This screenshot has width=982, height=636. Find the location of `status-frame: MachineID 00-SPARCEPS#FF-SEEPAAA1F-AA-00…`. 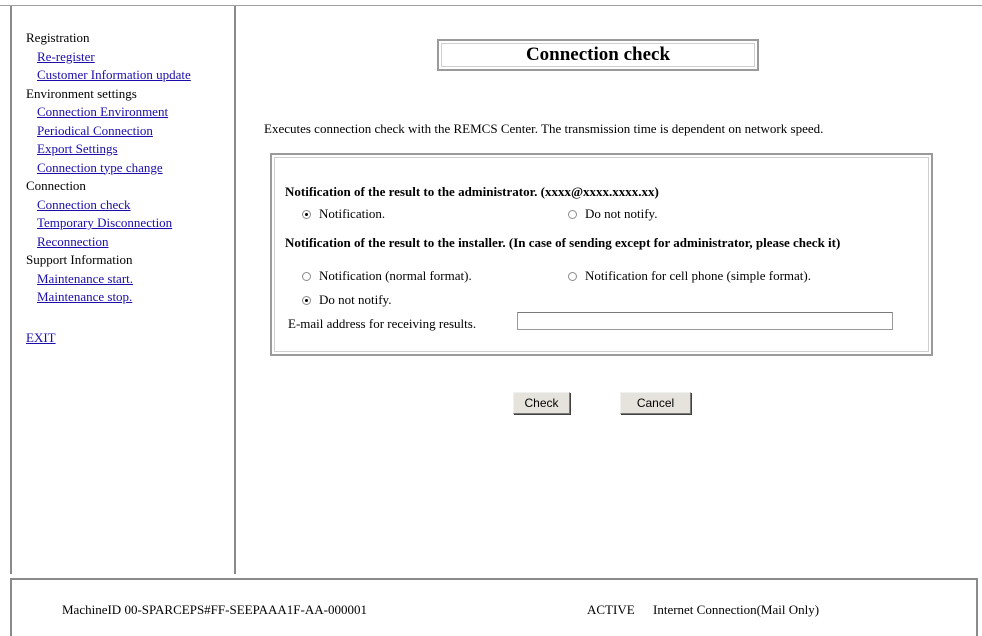

status-frame: MachineID 00-SPARCEPS#FF-SEEPAAA1F-AA-00… is located at coordinates (494, 607).